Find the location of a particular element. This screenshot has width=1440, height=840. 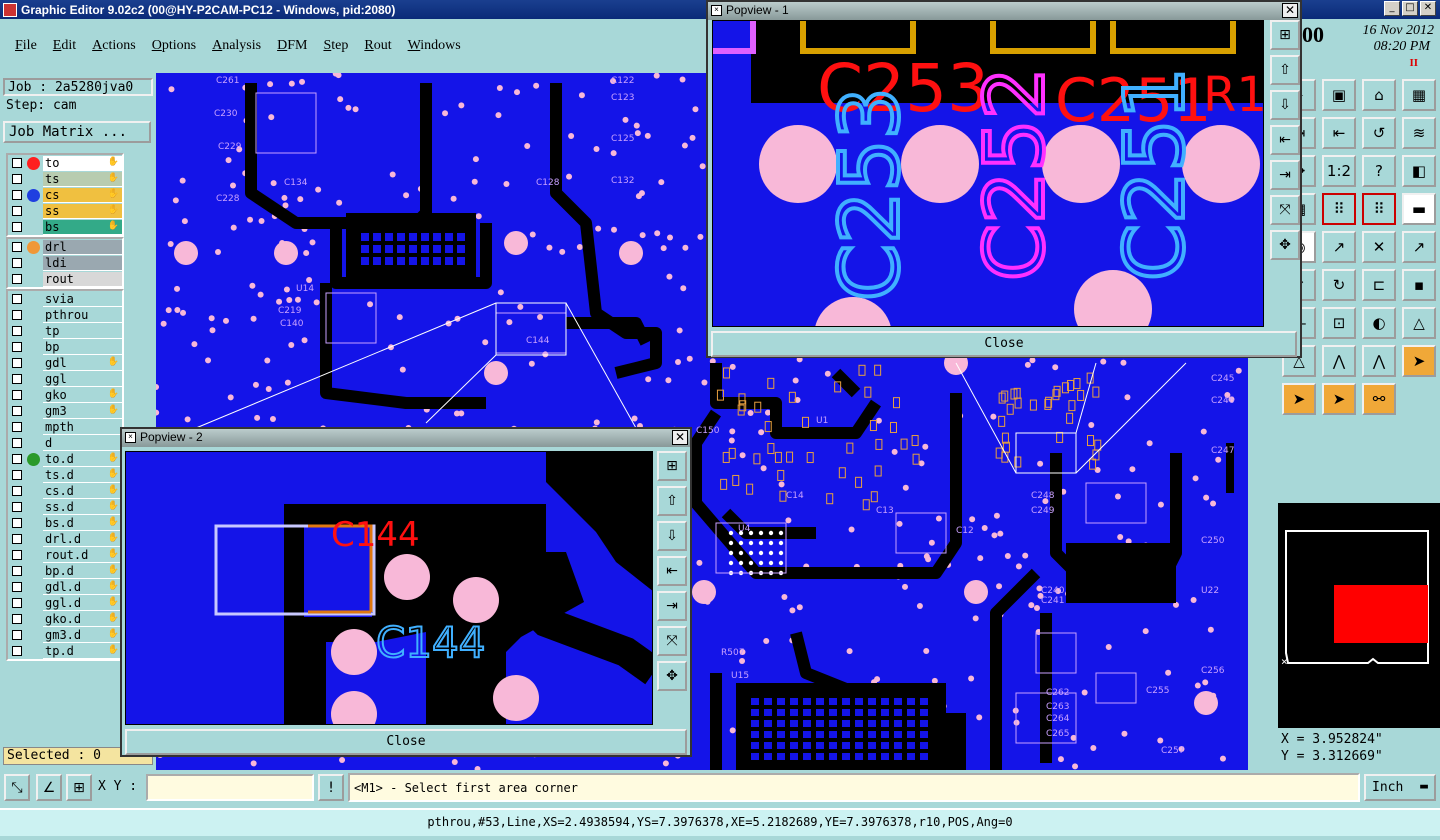

layer-row-bp: bp is located at coordinates (65, 347).